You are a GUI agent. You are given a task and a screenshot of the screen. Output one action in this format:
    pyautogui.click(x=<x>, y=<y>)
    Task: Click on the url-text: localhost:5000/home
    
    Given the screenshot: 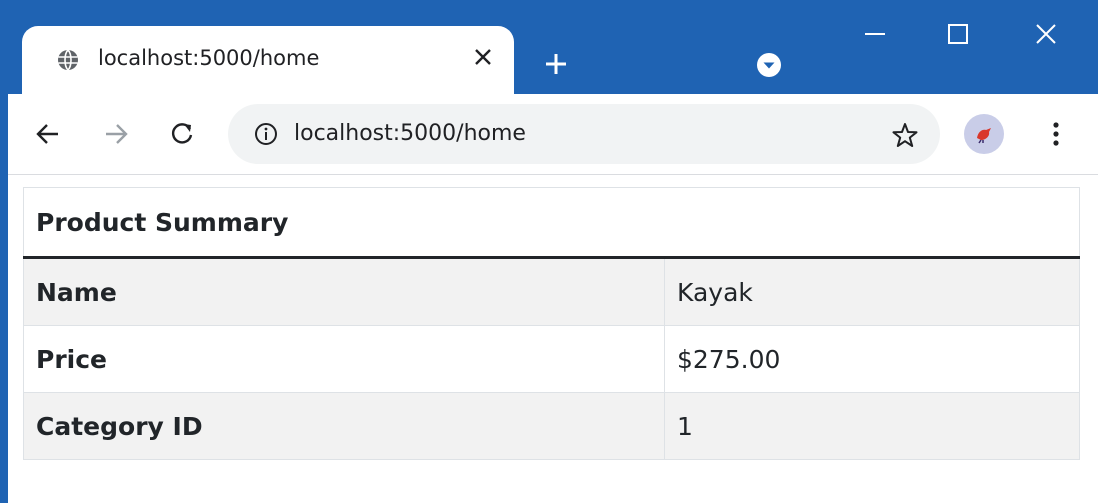 What is the action you would take?
    pyautogui.click(x=410, y=133)
    